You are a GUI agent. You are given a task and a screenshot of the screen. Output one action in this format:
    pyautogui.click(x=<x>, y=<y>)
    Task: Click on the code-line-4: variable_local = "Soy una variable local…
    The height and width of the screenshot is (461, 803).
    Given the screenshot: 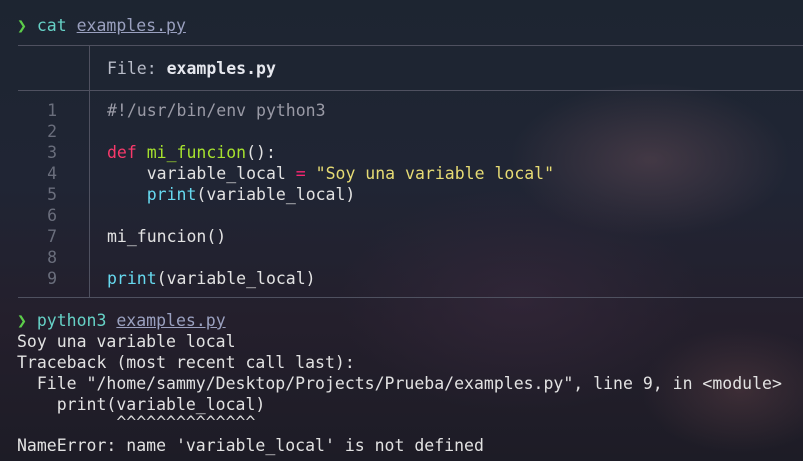 What is the action you would take?
    pyautogui.click(x=330, y=173)
    